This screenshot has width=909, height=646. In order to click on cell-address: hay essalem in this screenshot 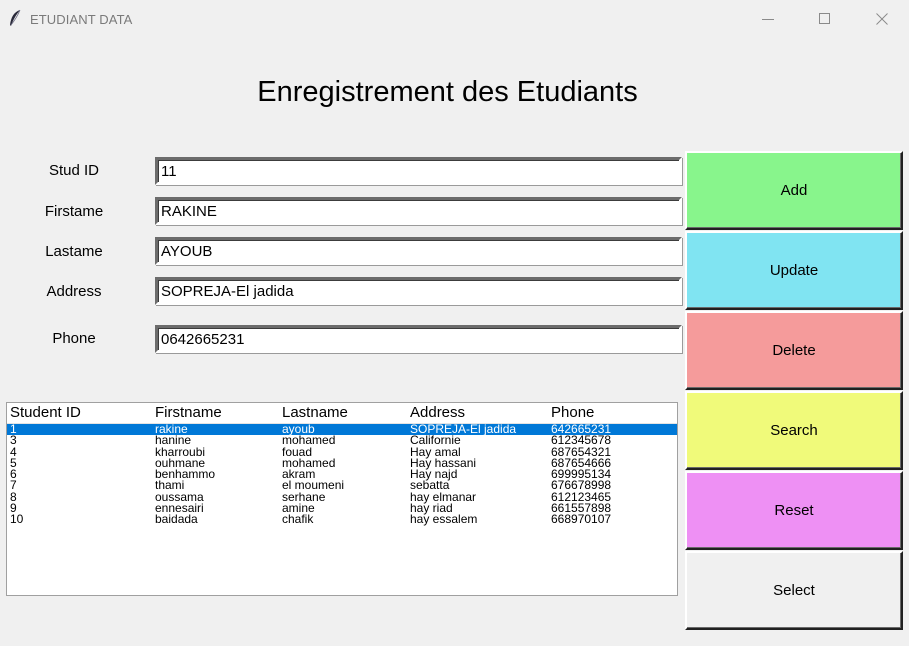, I will do `click(444, 519)`.